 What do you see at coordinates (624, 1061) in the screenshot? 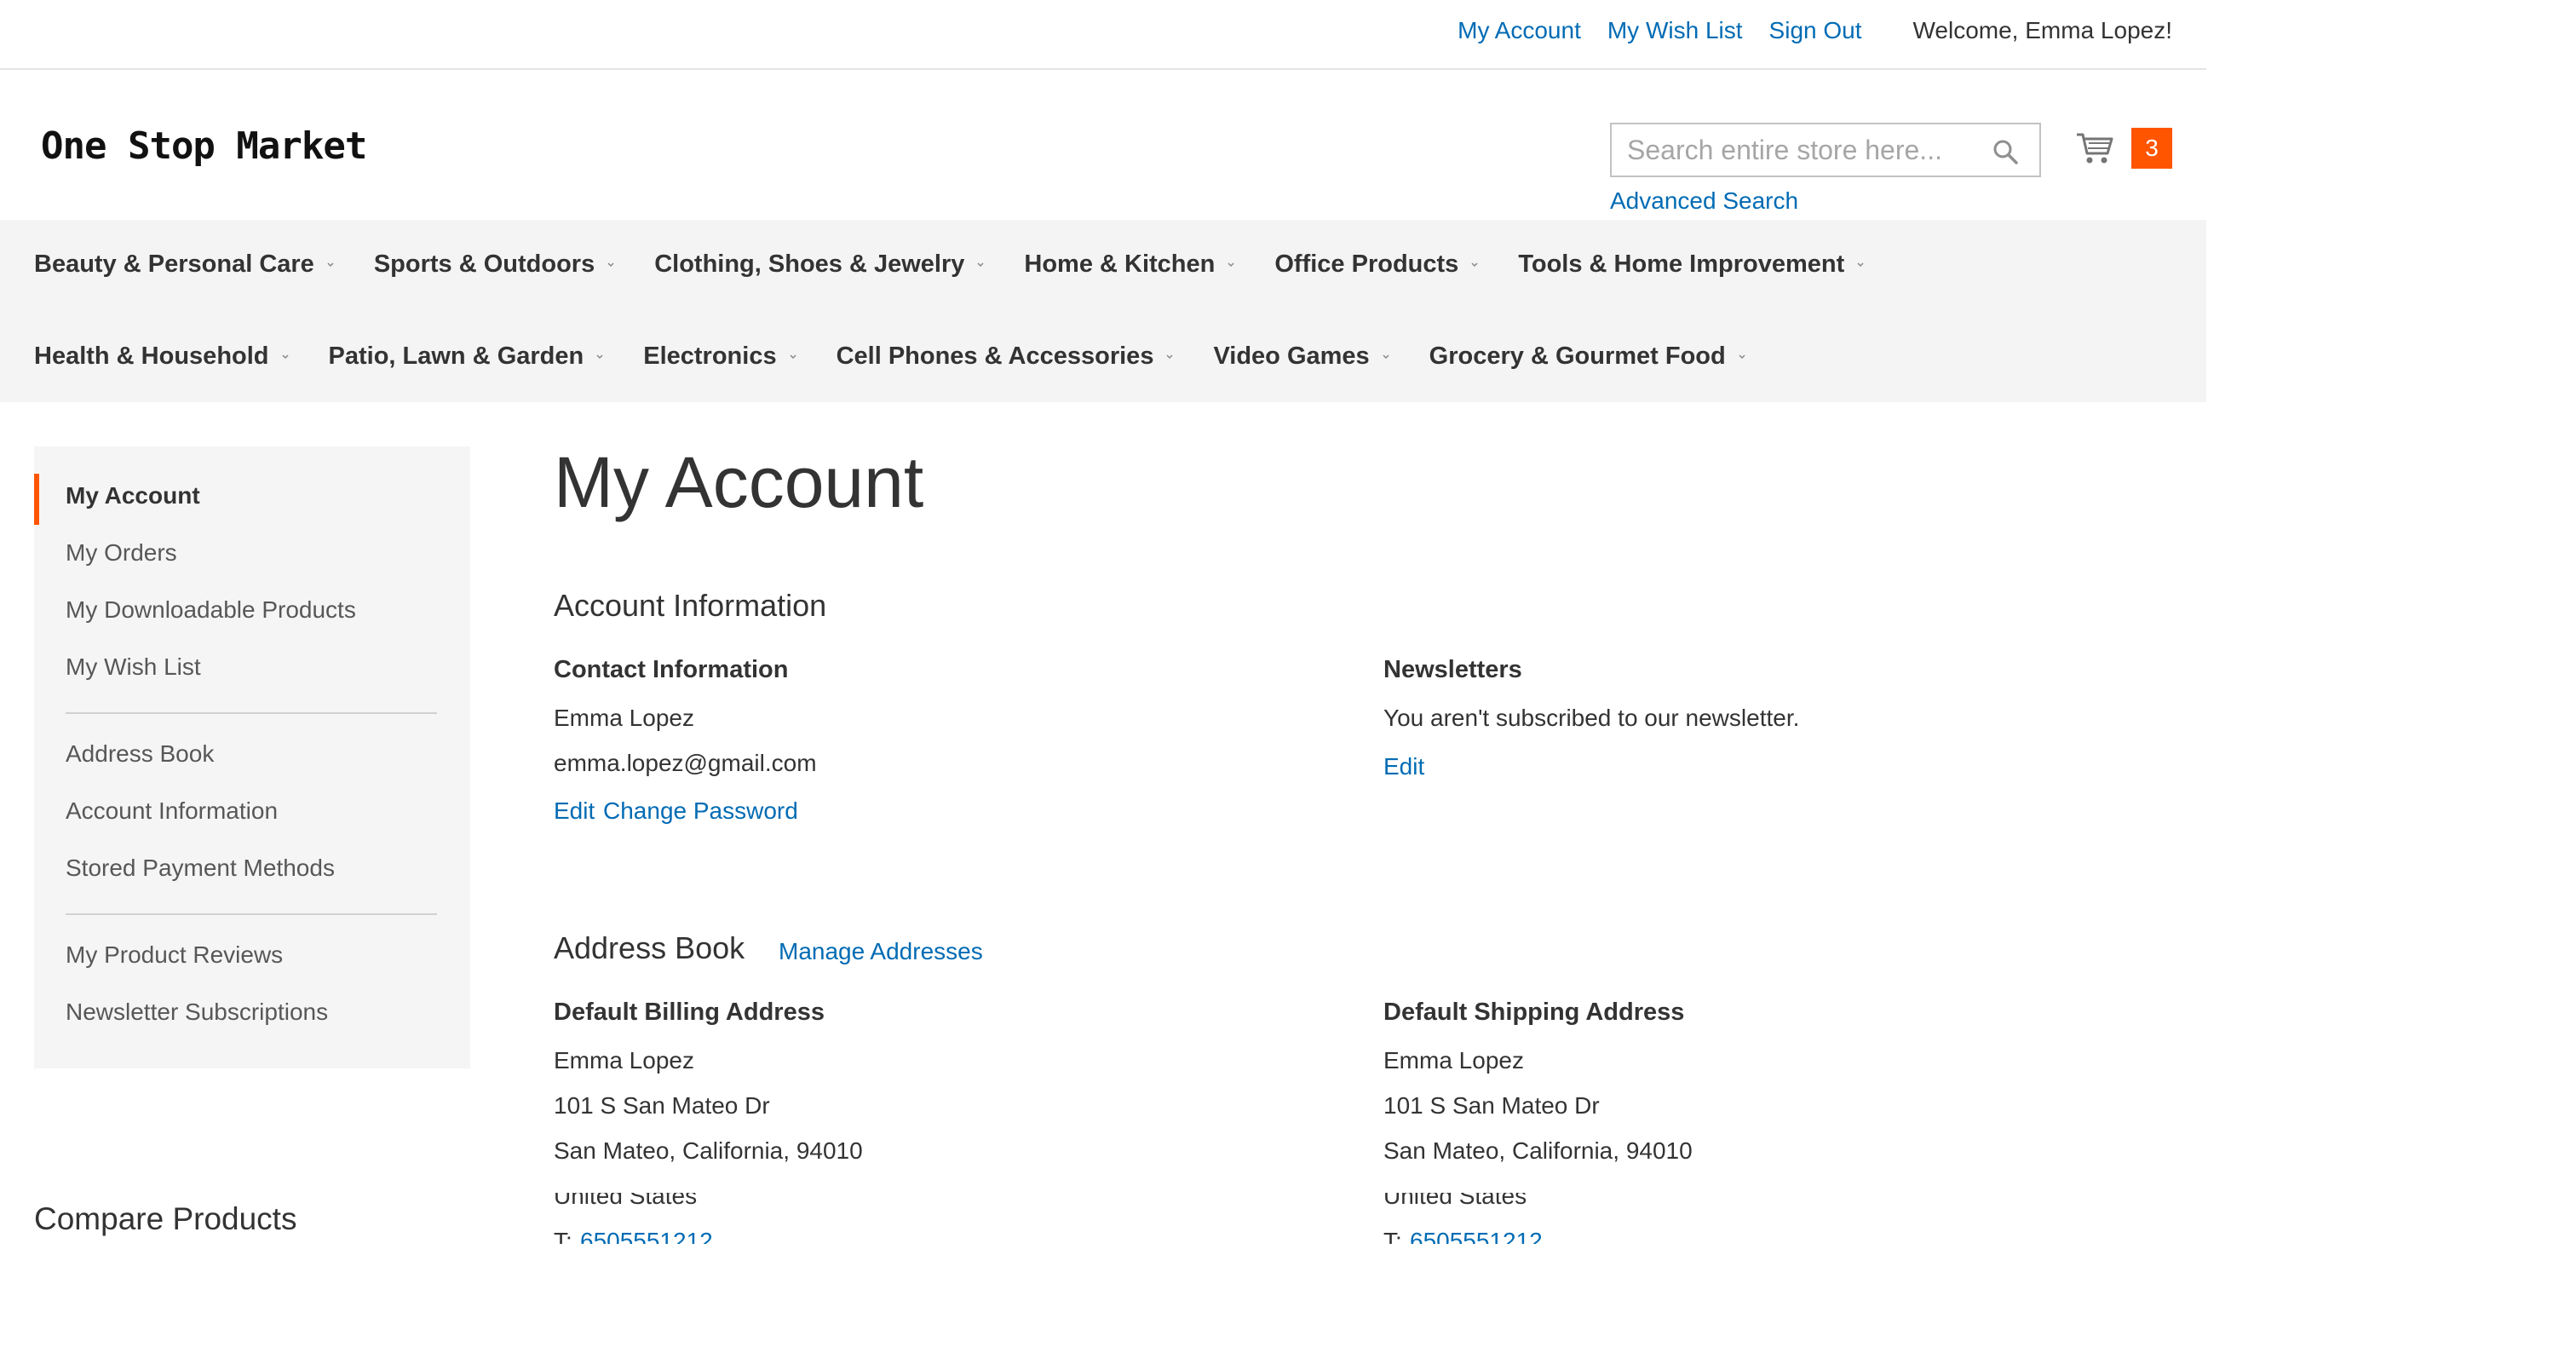
I see `billing-name: Emma Lopez` at bounding box center [624, 1061].